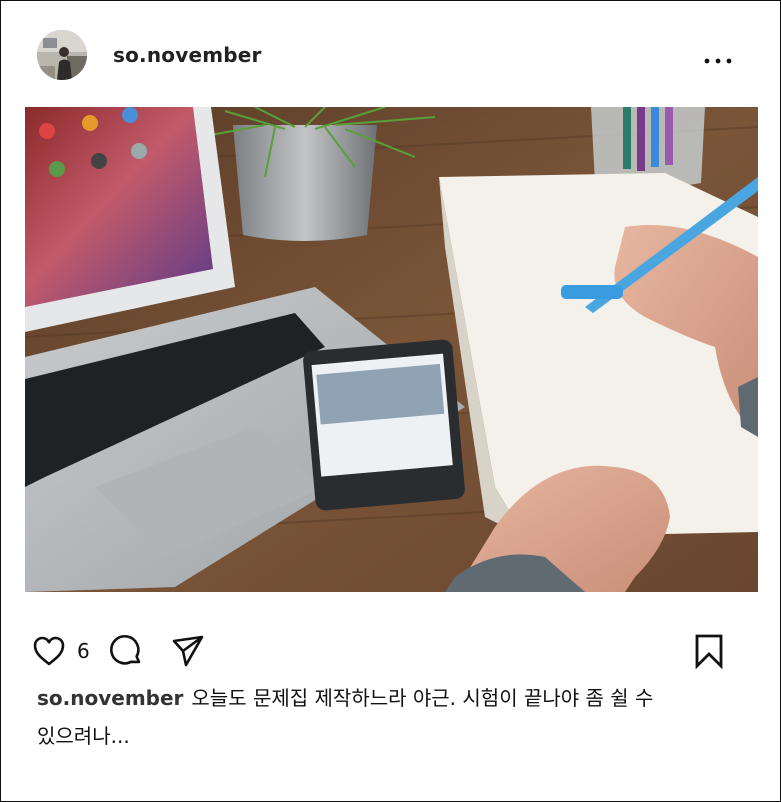 The image size is (781, 802). What do you see at coordinates (110, 698) in the screenshot?
I see `caption-username: so.november` at bounding box center [110, 698].